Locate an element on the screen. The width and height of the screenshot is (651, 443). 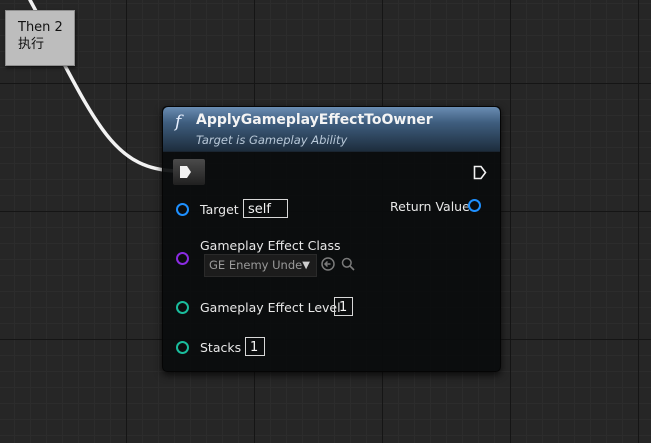
then-2-label: Then 2 is located at coordinates (40, 27).